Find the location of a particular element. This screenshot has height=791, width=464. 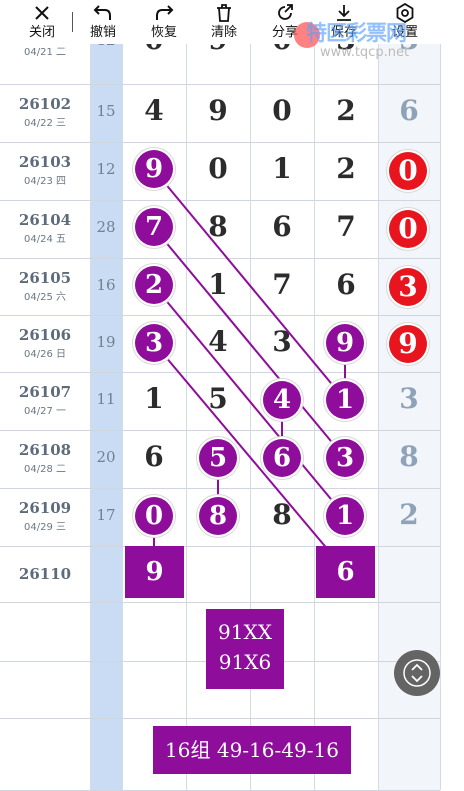

prediction-line: 91XX is located at coordinates (245, 632).